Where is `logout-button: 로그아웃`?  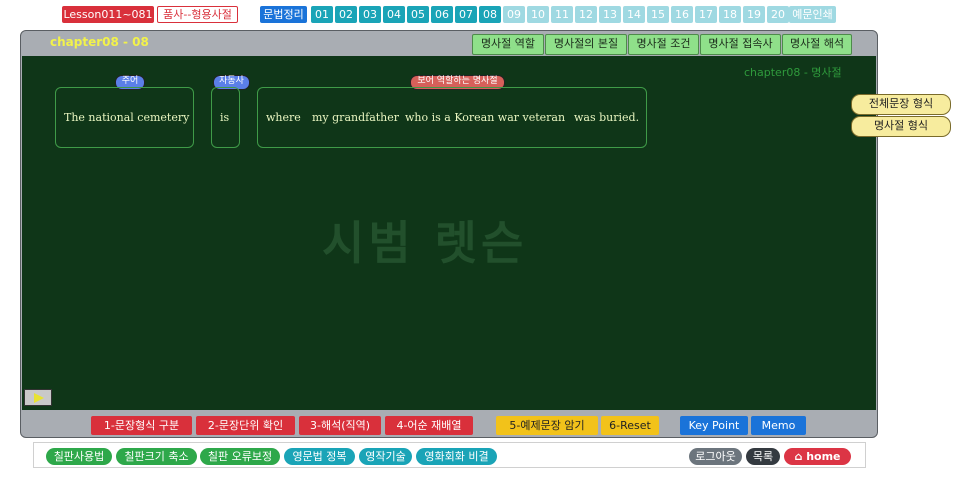 logout-button: 로그아웃 is located at coordinates (715, 456).